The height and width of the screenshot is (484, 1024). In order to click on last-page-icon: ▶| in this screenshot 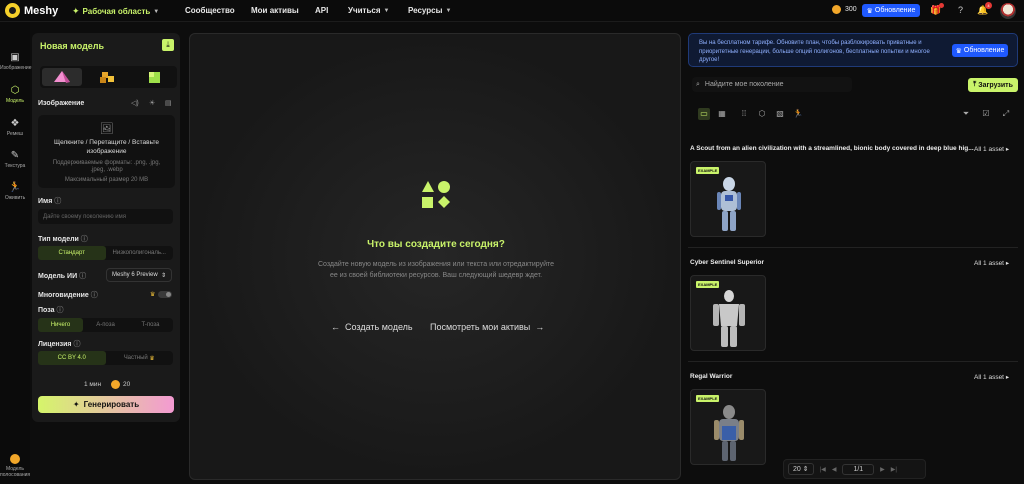, I will do `click(894, 469)`.